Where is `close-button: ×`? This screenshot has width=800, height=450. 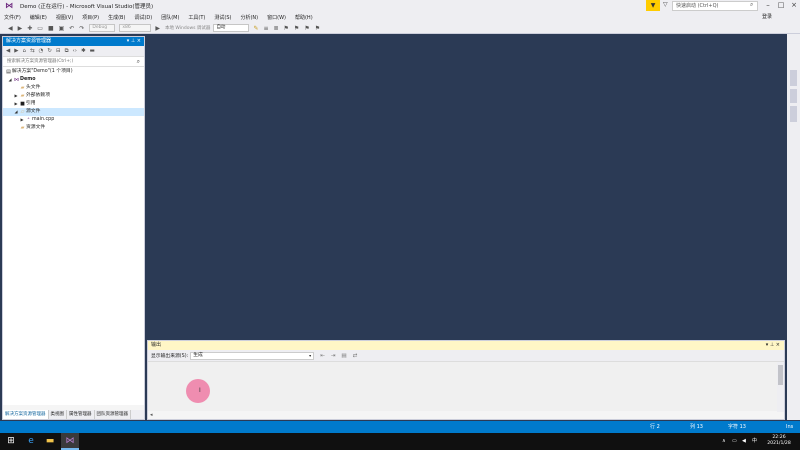 close-button: × is located at coordinates (794, 5).